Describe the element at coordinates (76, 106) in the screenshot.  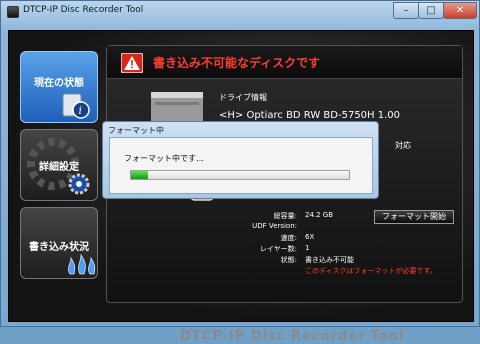
I see `info-document-icon: i` at that location.